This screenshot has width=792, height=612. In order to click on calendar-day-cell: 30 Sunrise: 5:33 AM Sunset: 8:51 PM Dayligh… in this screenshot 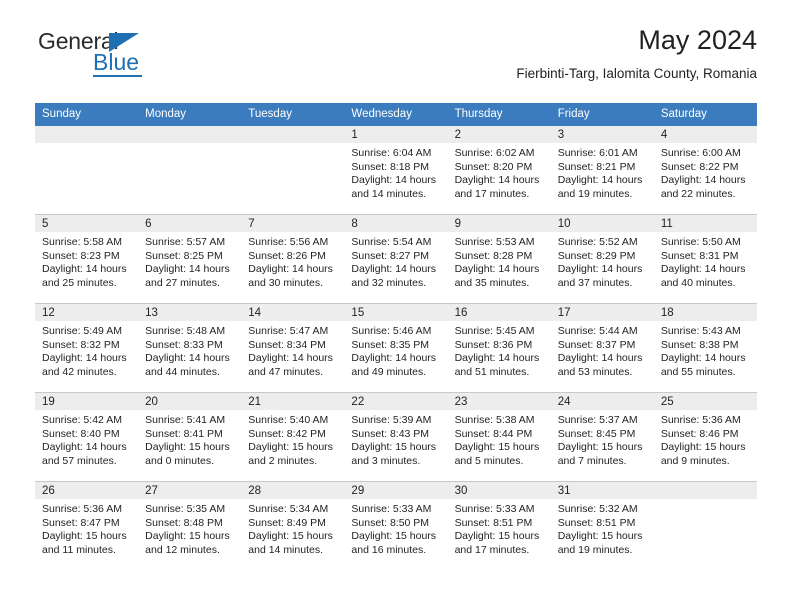, I will do `click(499, 525)`.